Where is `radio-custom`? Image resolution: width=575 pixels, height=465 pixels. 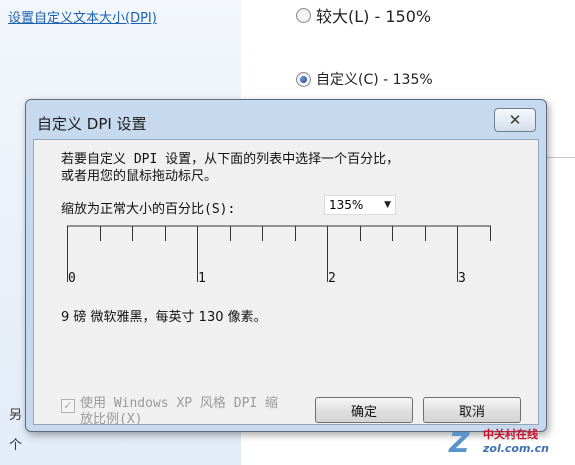 radio-custom is located at coordinates (303, 79).